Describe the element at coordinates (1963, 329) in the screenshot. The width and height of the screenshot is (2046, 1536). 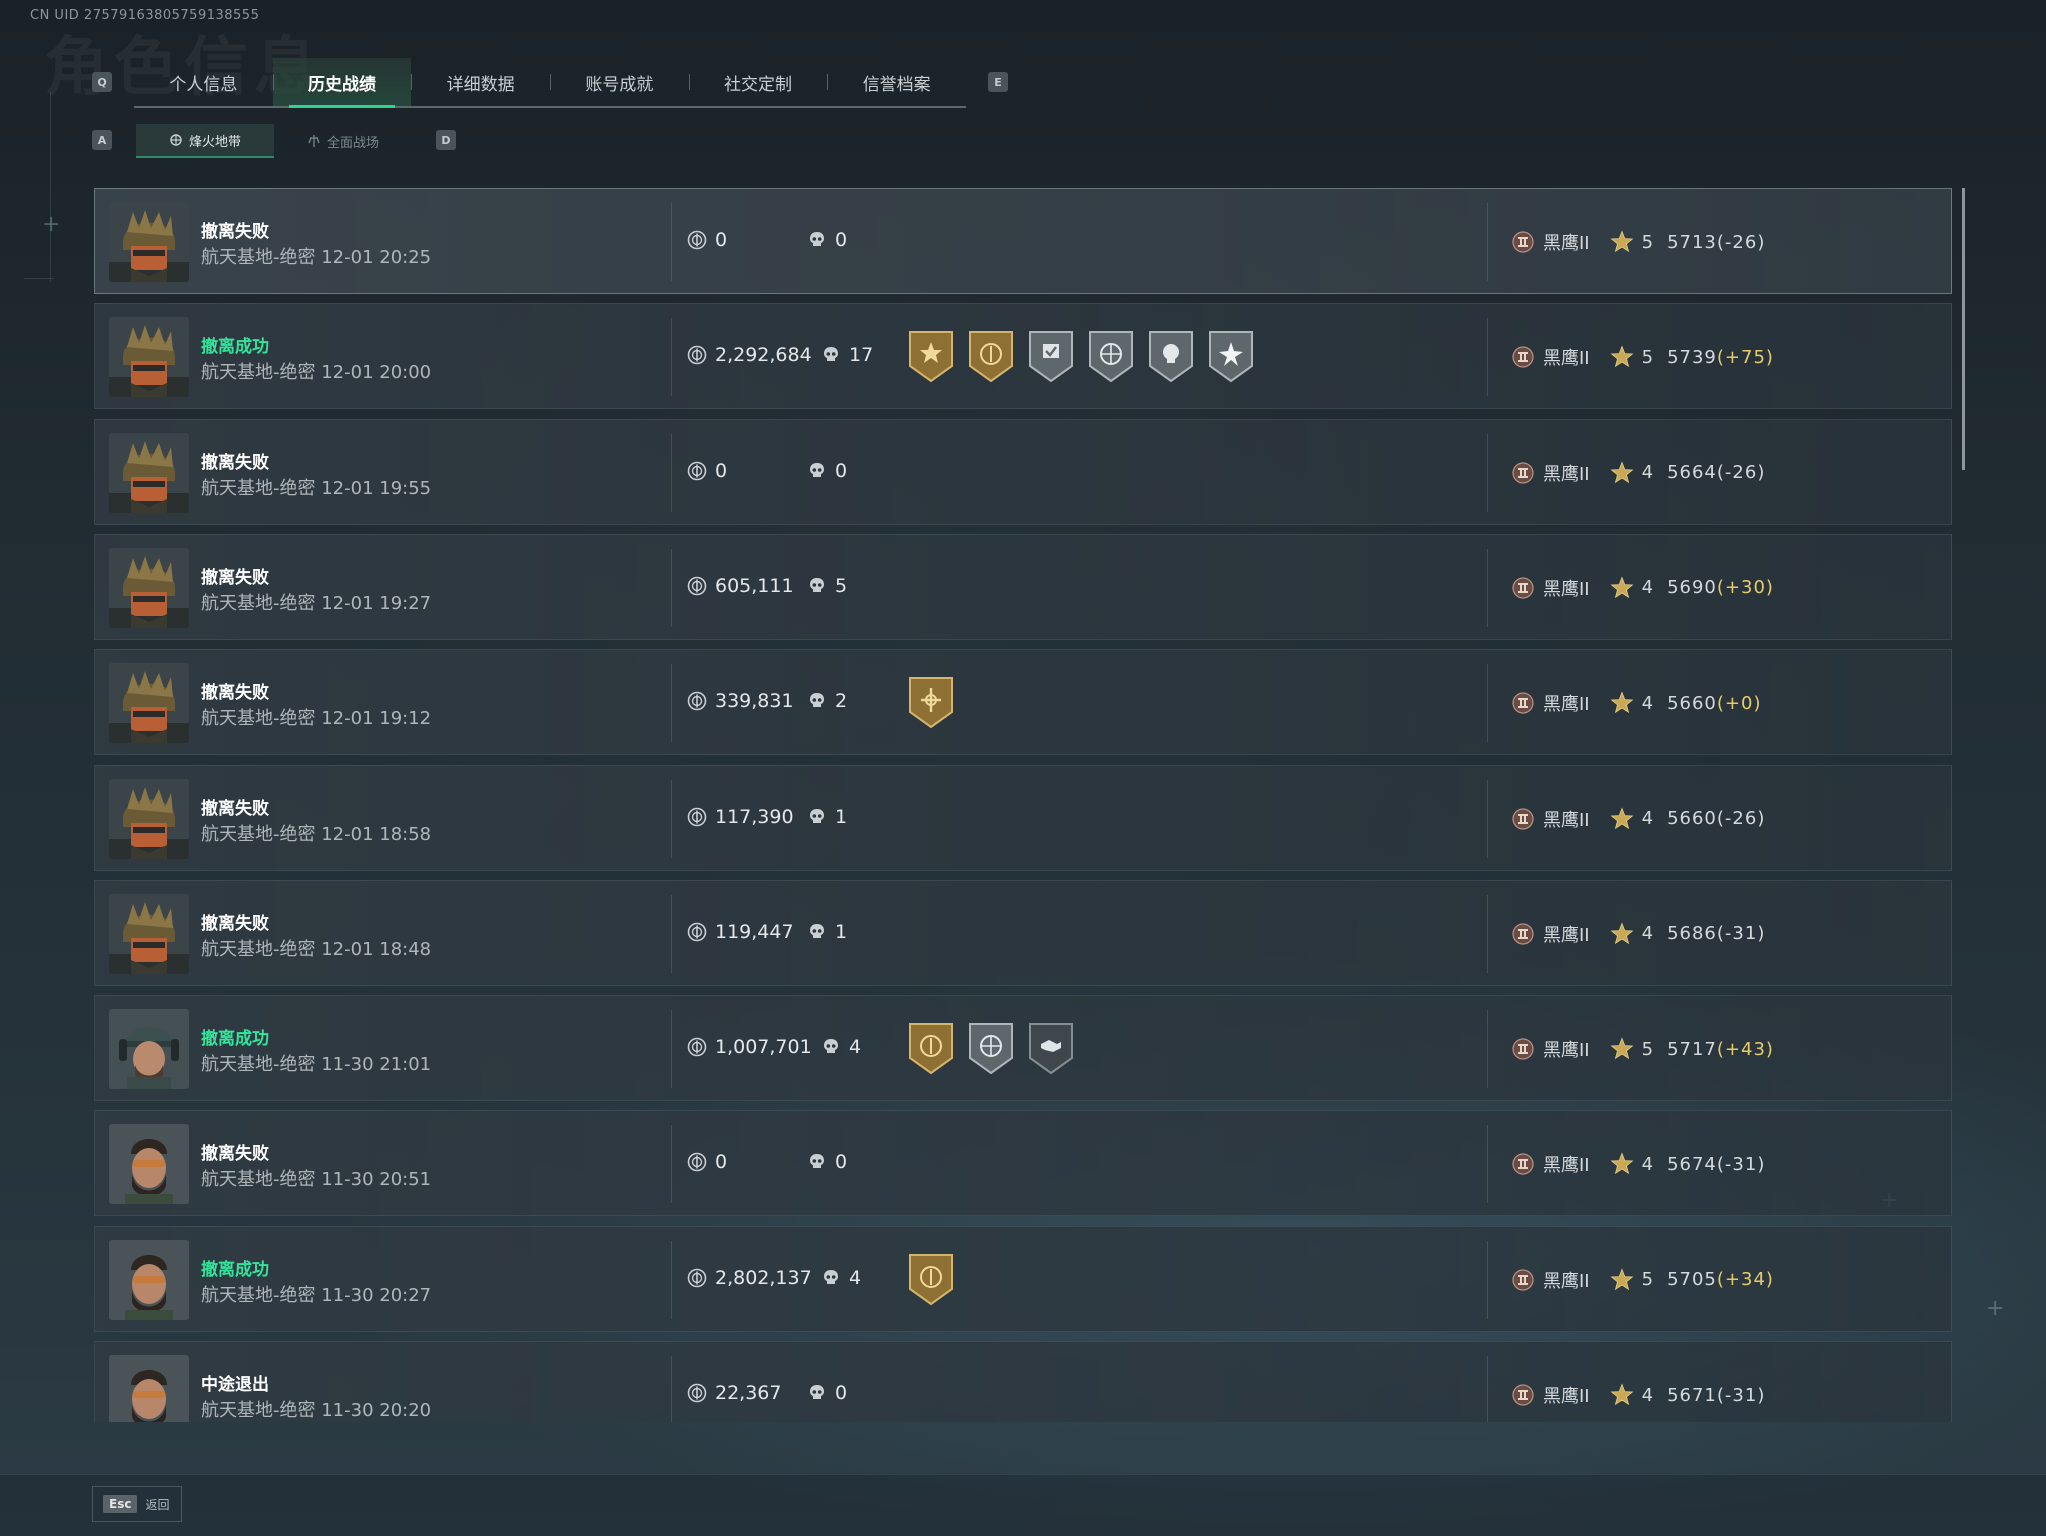
I see `scrollbar` at that location.